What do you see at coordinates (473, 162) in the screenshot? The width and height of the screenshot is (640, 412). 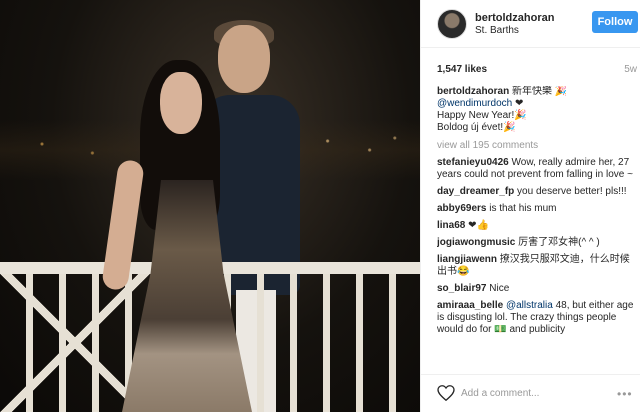 I see `comment-username: stefanieyu0426` at bounding box center [473, 162].